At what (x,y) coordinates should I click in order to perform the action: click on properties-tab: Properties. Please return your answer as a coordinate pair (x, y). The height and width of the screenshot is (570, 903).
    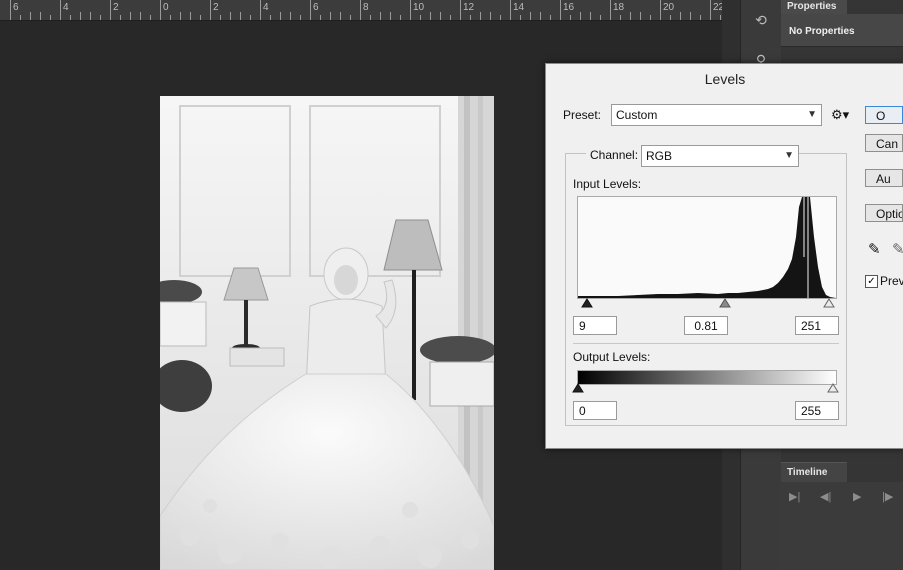
    Looking at the image, I should click on (814, 7).